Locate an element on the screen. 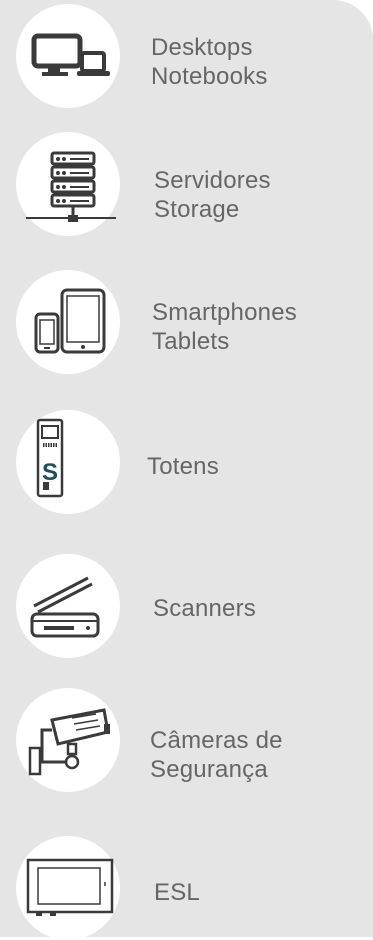 This screenshot has width=373, height=940. category-label: Smartphones Tablets is located at coordinates (224, 327).